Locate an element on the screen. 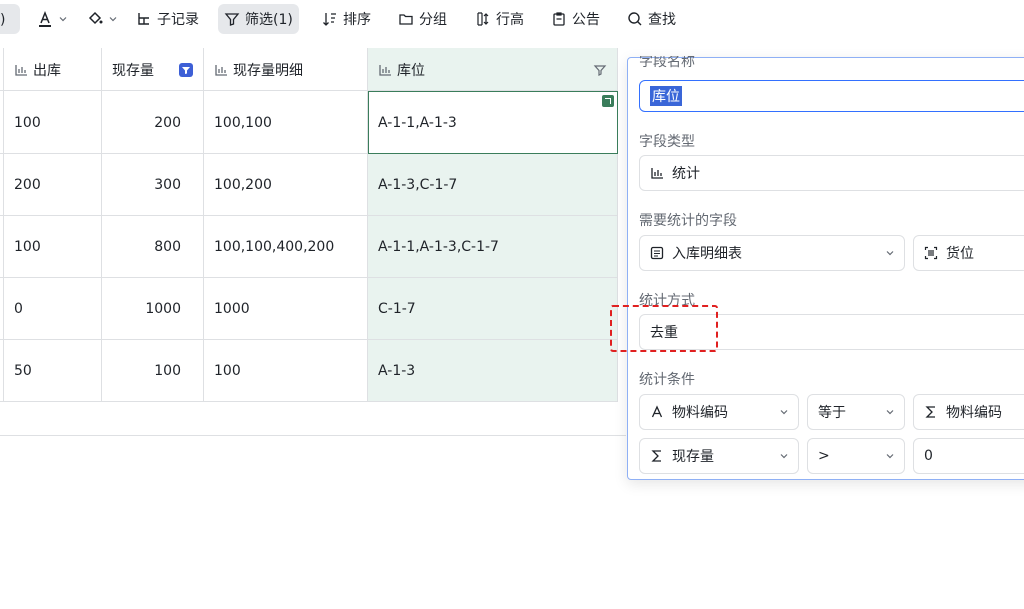 This screenshot has height=609, width=1024. sort-label: 排序 is located at coordinates (357, 20).